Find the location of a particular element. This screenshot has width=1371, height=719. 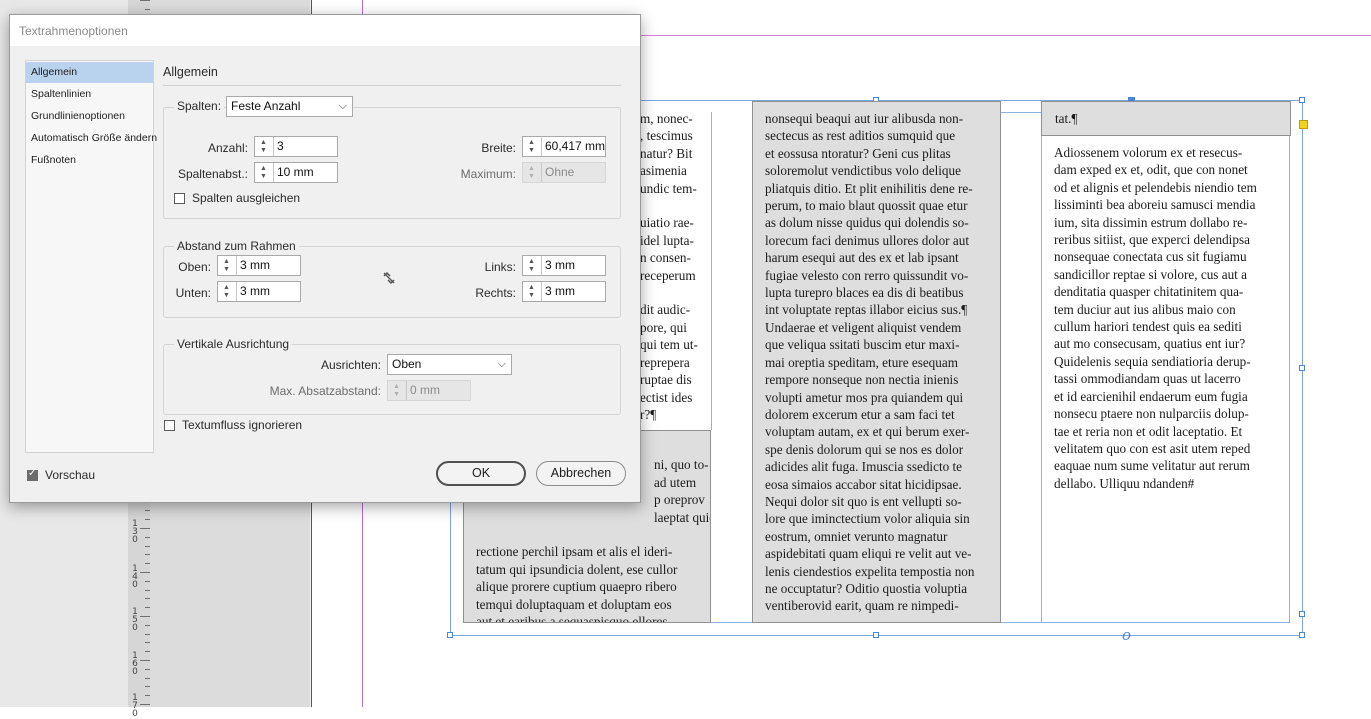

vertical-title: Vertikale Ausrichtung is located at coordinates (233, 344).